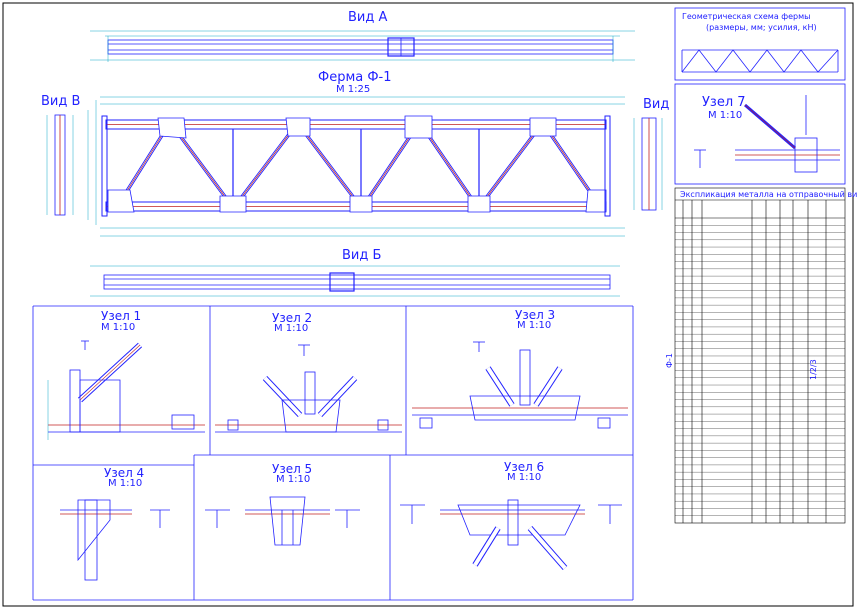 Image resolution: width=857 pixels, height=614 pixels. I want to click on node-5-drawing, so click(282, 521).